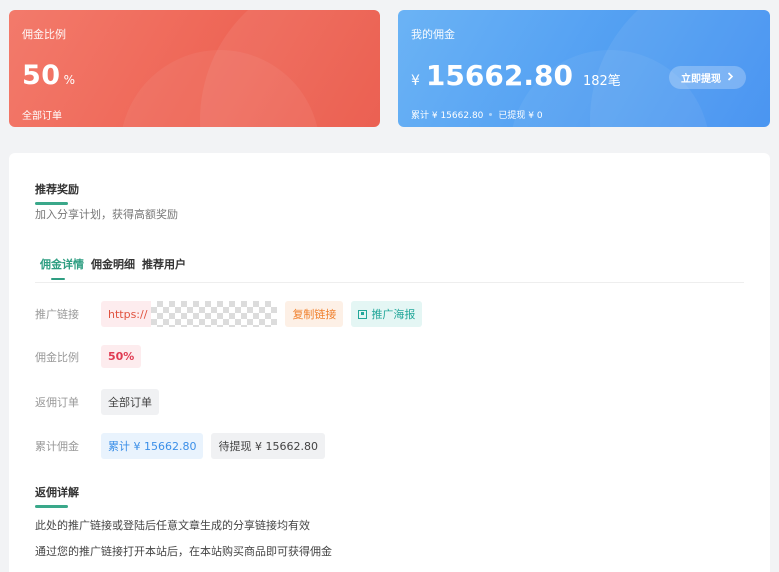  I want to click on rate-row: 佣金比例 50%, so click(92, 356).